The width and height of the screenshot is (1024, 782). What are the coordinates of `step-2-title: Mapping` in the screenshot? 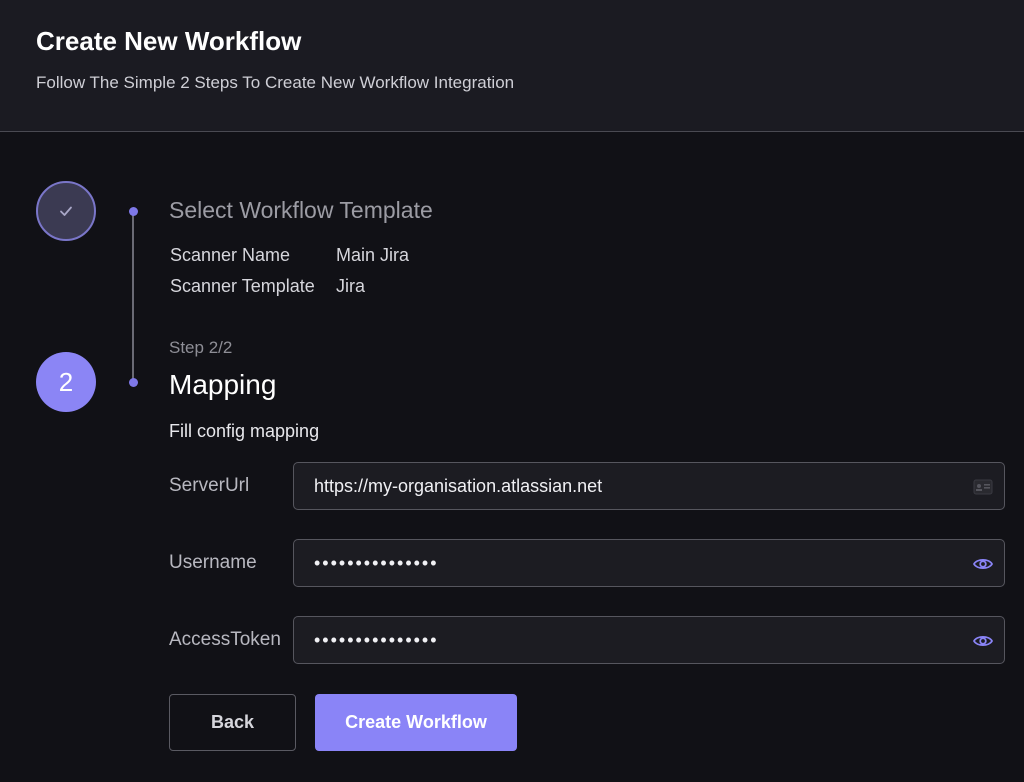 It's located at (223, 384).